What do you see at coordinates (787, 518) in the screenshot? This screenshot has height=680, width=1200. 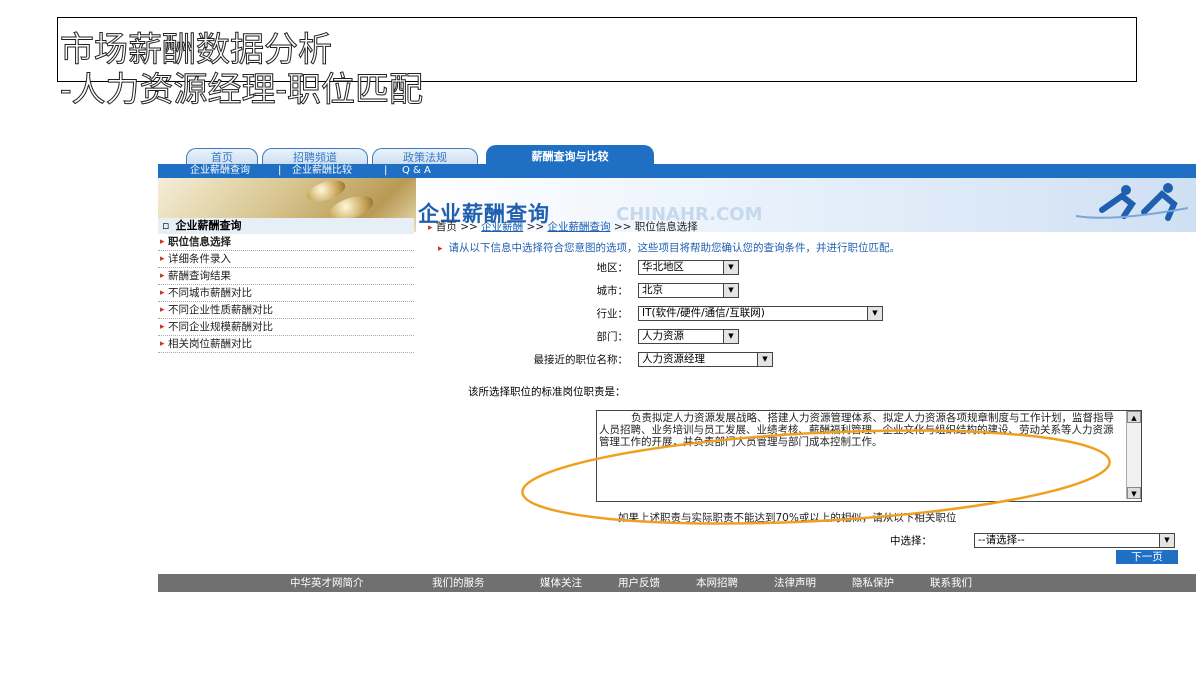 I see `similarity-note: 如果上述职责与实际职责不能达到70%或以上的相似，请从以下相关职位` at bounding box center [787, 518].